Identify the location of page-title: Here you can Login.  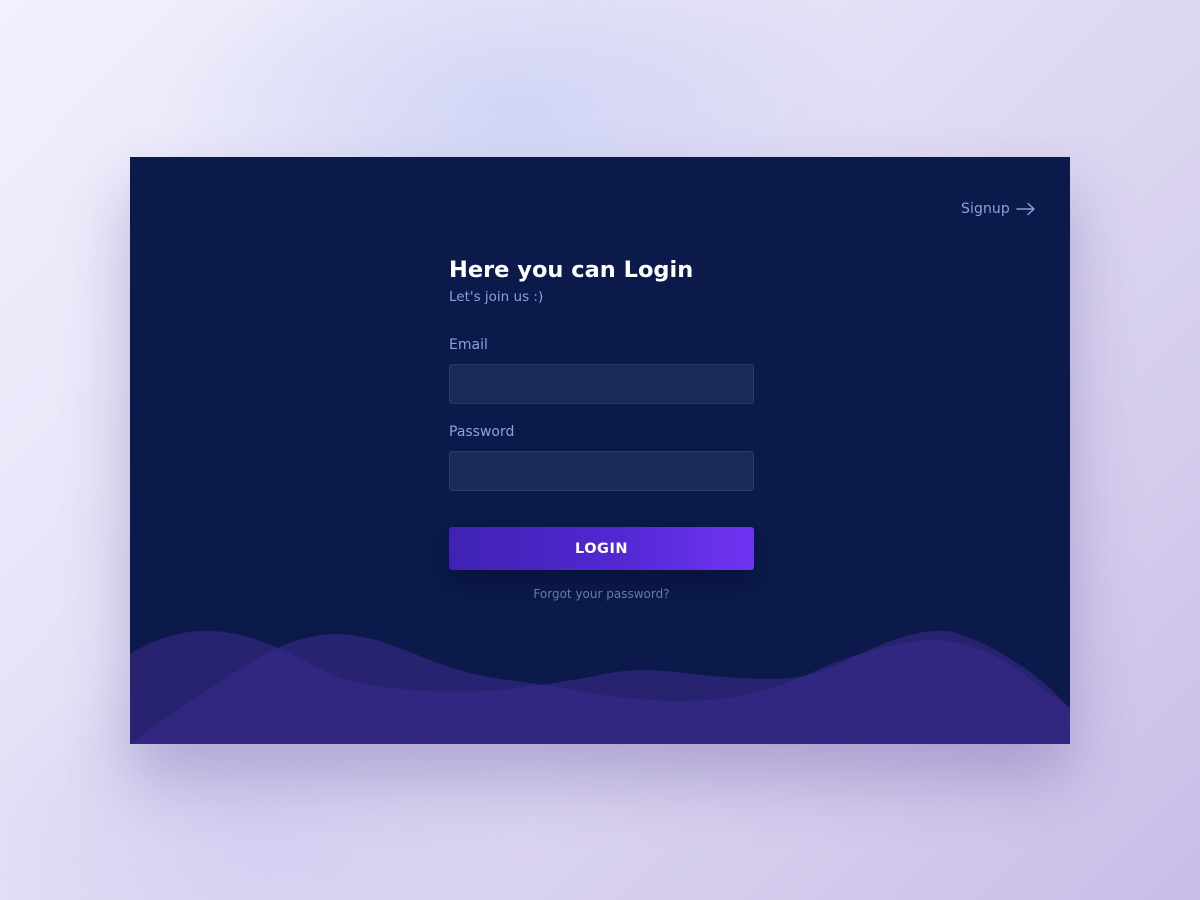
(571, 270).